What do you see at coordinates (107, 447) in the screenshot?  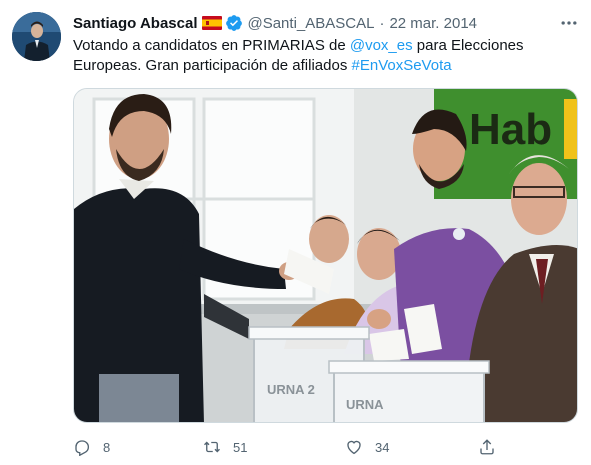 I see `reply-count: 8` at bounding box center [107, 447].